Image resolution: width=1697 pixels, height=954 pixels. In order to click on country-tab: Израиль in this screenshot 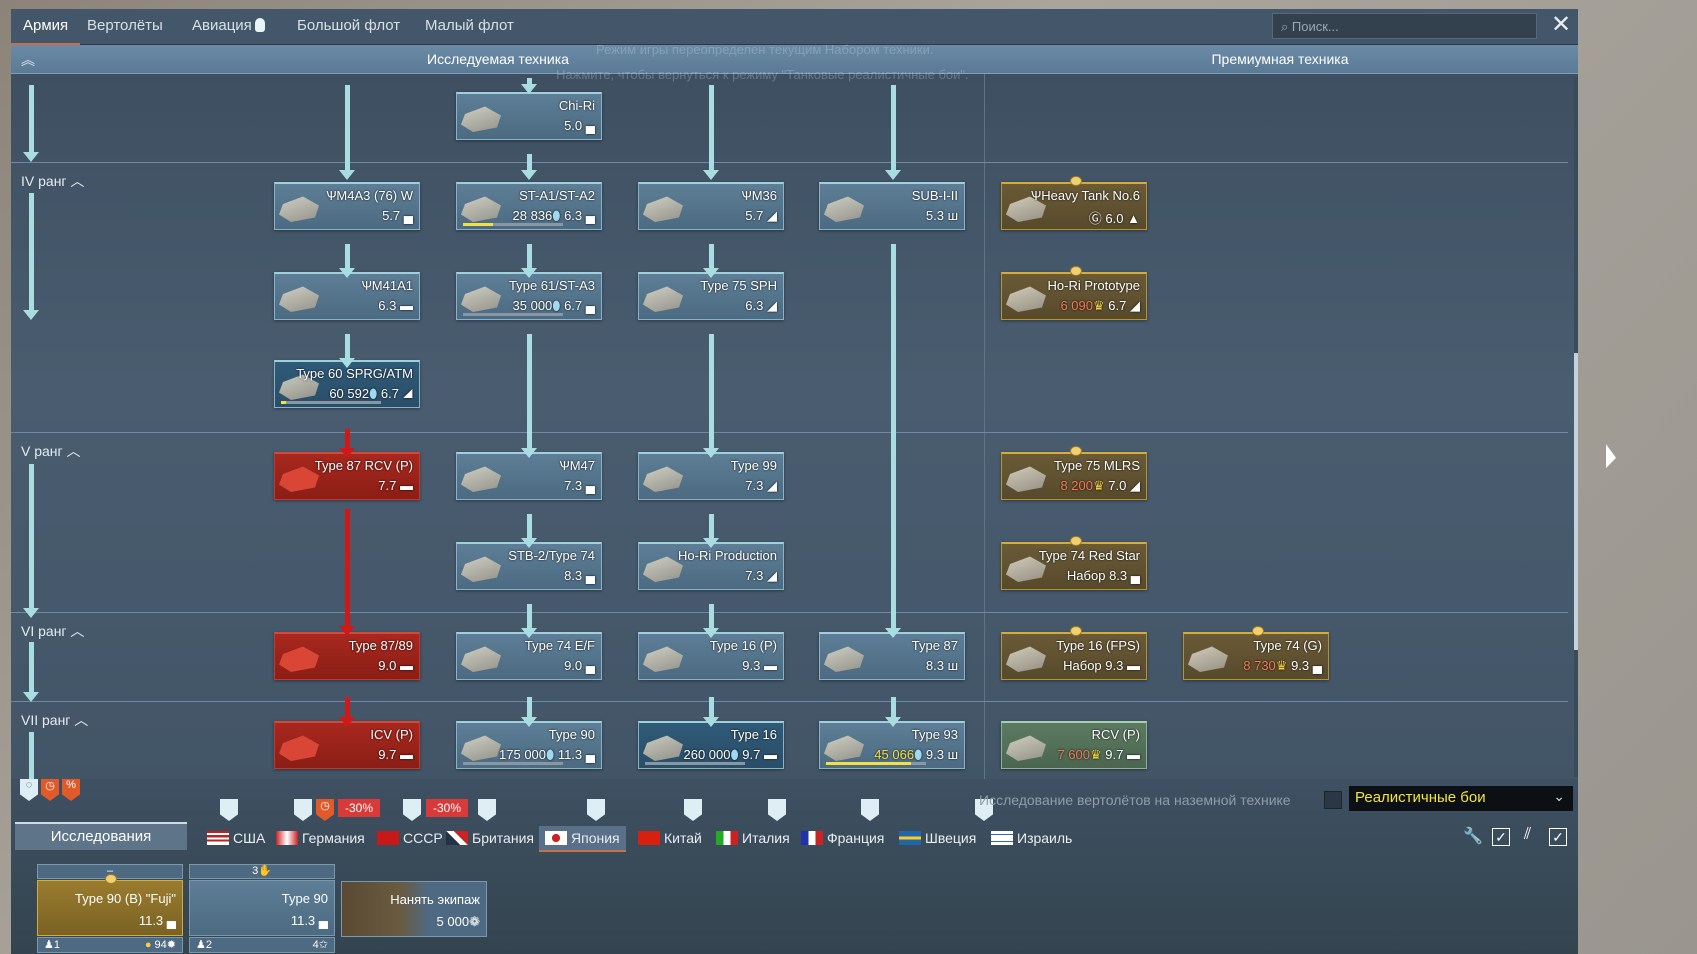, I will do `click(1031, 839)`.